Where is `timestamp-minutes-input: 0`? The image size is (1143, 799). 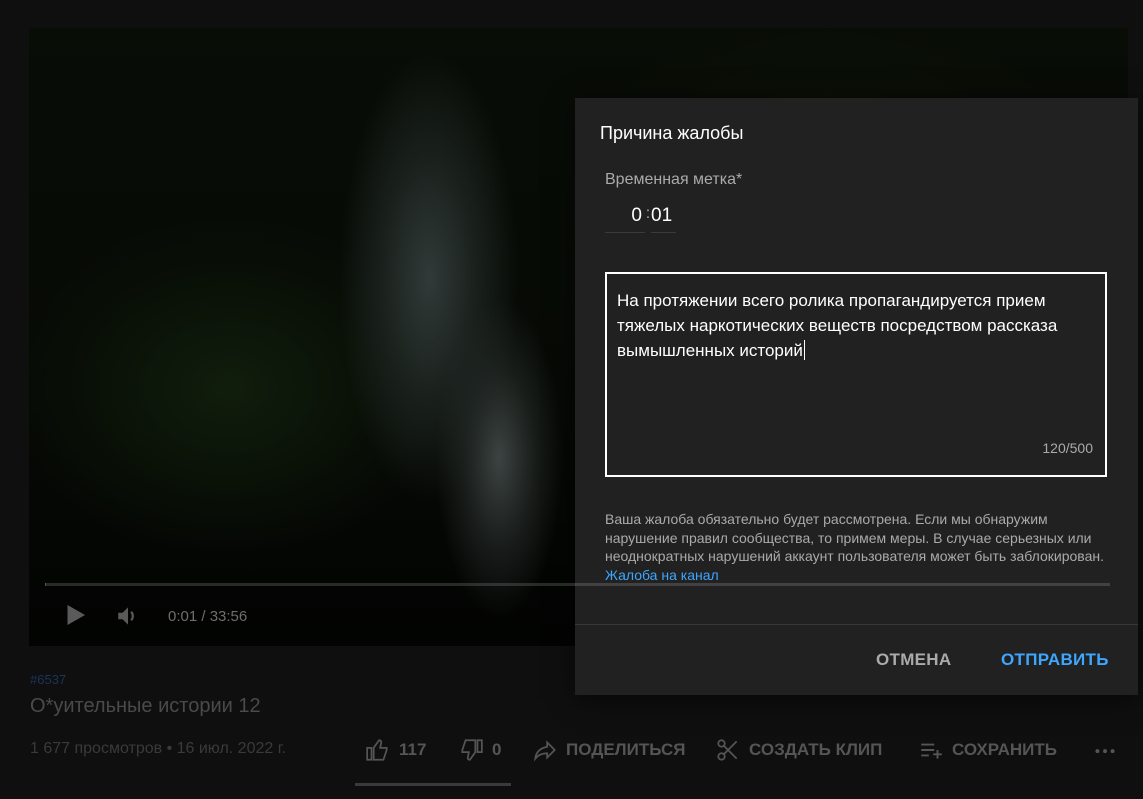
timestamp-minutes-input: 0 is located at coordinates (625, 217).